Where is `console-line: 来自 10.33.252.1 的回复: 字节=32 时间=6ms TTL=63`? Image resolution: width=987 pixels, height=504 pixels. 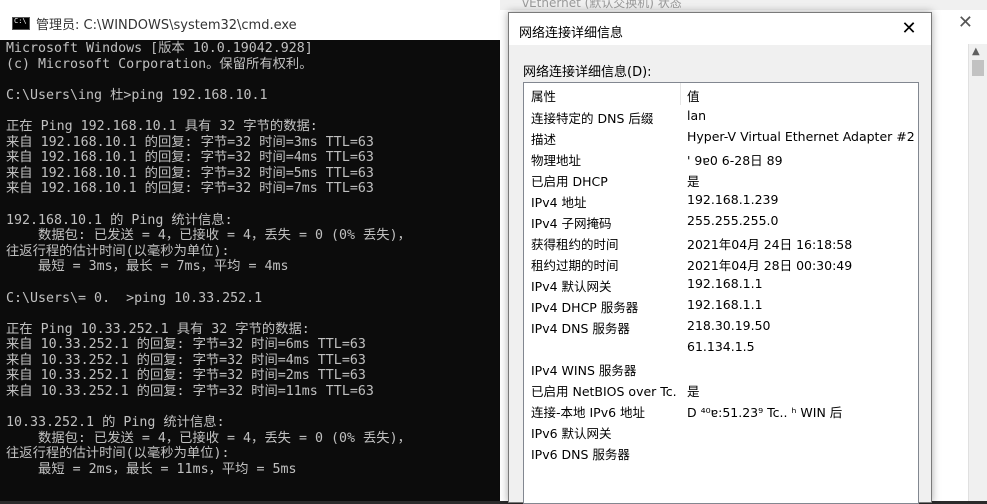
console-line: 来自 10.33.252.1 的回复: 字节=32 时间=6ms TTL=63 is located at coordinates (186, 345).